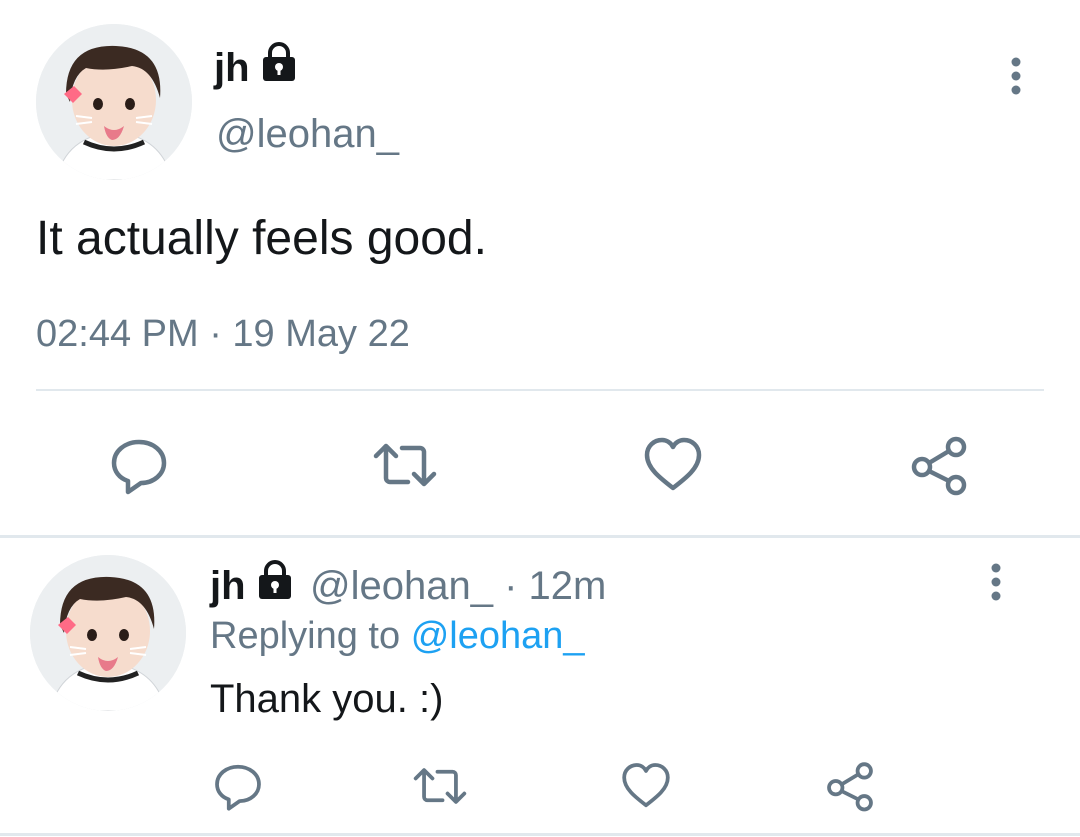  I want to click on tweet-timestamp: 02:44 PM · 19 May 22, so click(223, 334).